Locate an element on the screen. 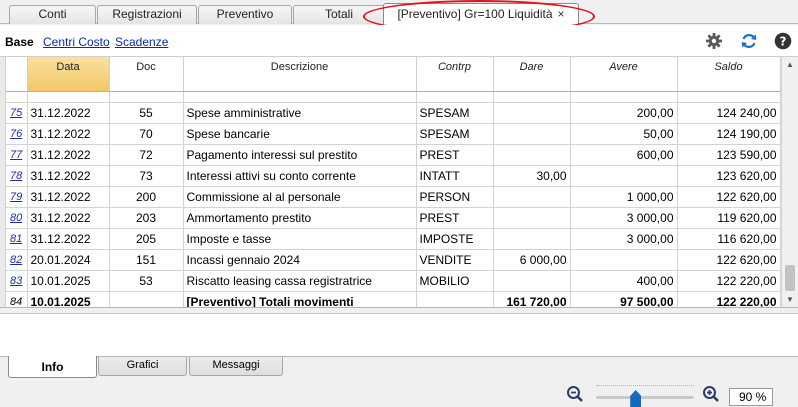 This screenshot has width=798, height=407. cell-doc: 70 is located at coordinates (146, 134).